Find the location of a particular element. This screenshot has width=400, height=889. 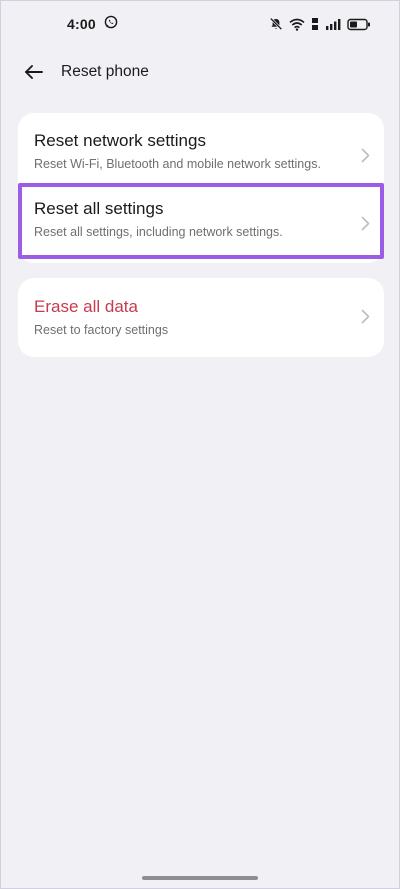

arrow-left-icon is located at coordinates (34, 72).